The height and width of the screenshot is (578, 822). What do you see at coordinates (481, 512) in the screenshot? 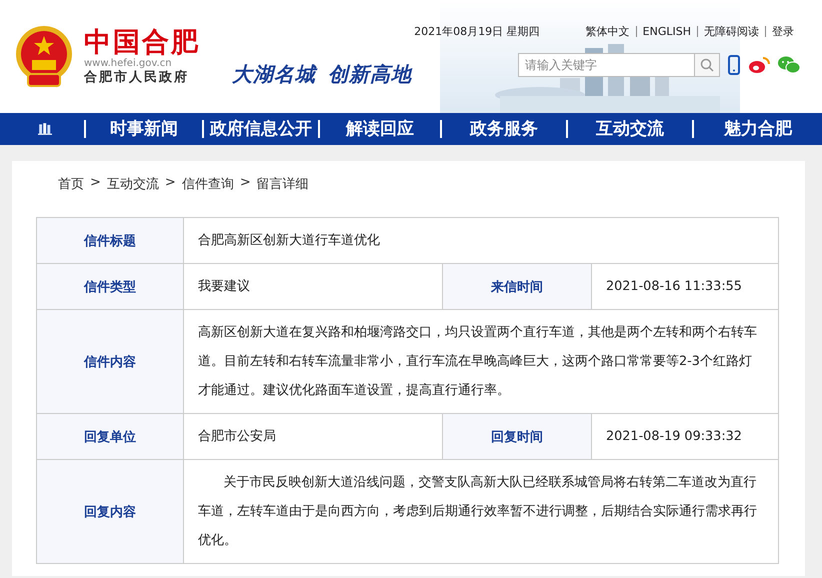
I see `field-value: 关于市民反映创新大道沿线问题，交警支队高新大队已经联系城管局将右转第二车道改为直行车道，左转车道由于是向西方向，考虑到后期通行效率暂不进行调整，后期结合实际通行需求再行优化。` at bounding box center [481, 512].